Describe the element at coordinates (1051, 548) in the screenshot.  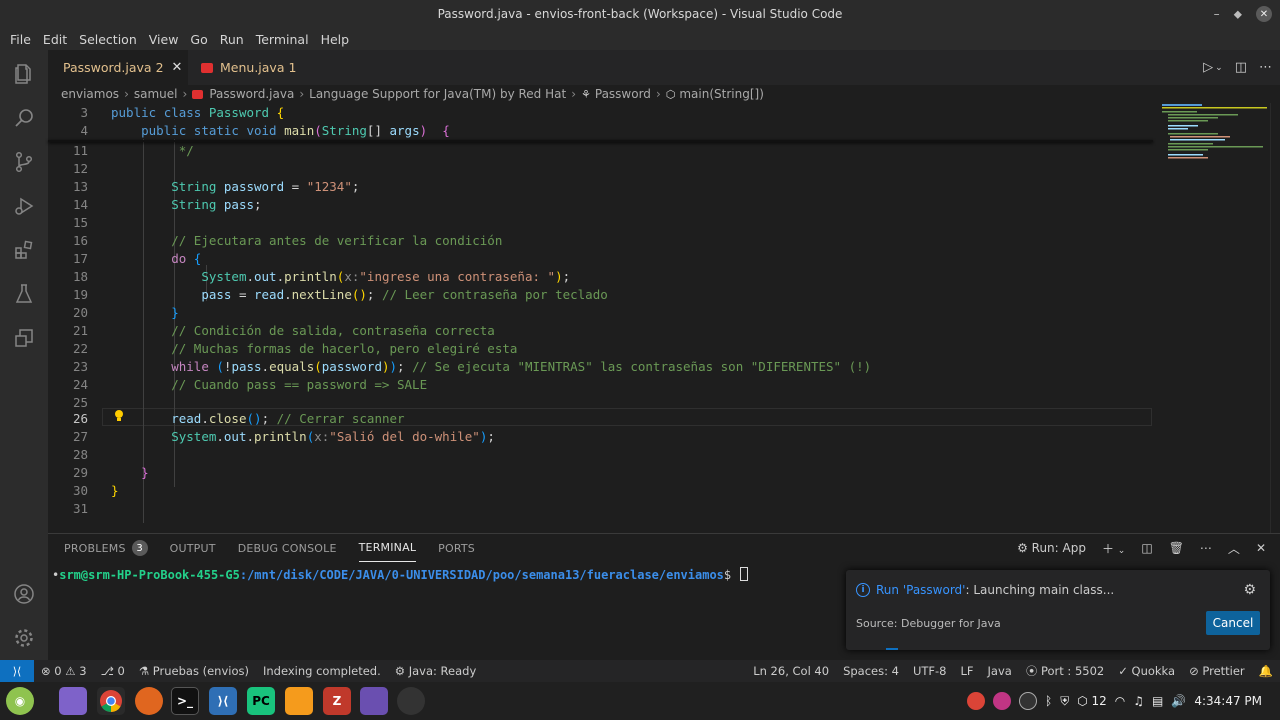
I see `run-config-selector: ⚙ Run: App` at that location.